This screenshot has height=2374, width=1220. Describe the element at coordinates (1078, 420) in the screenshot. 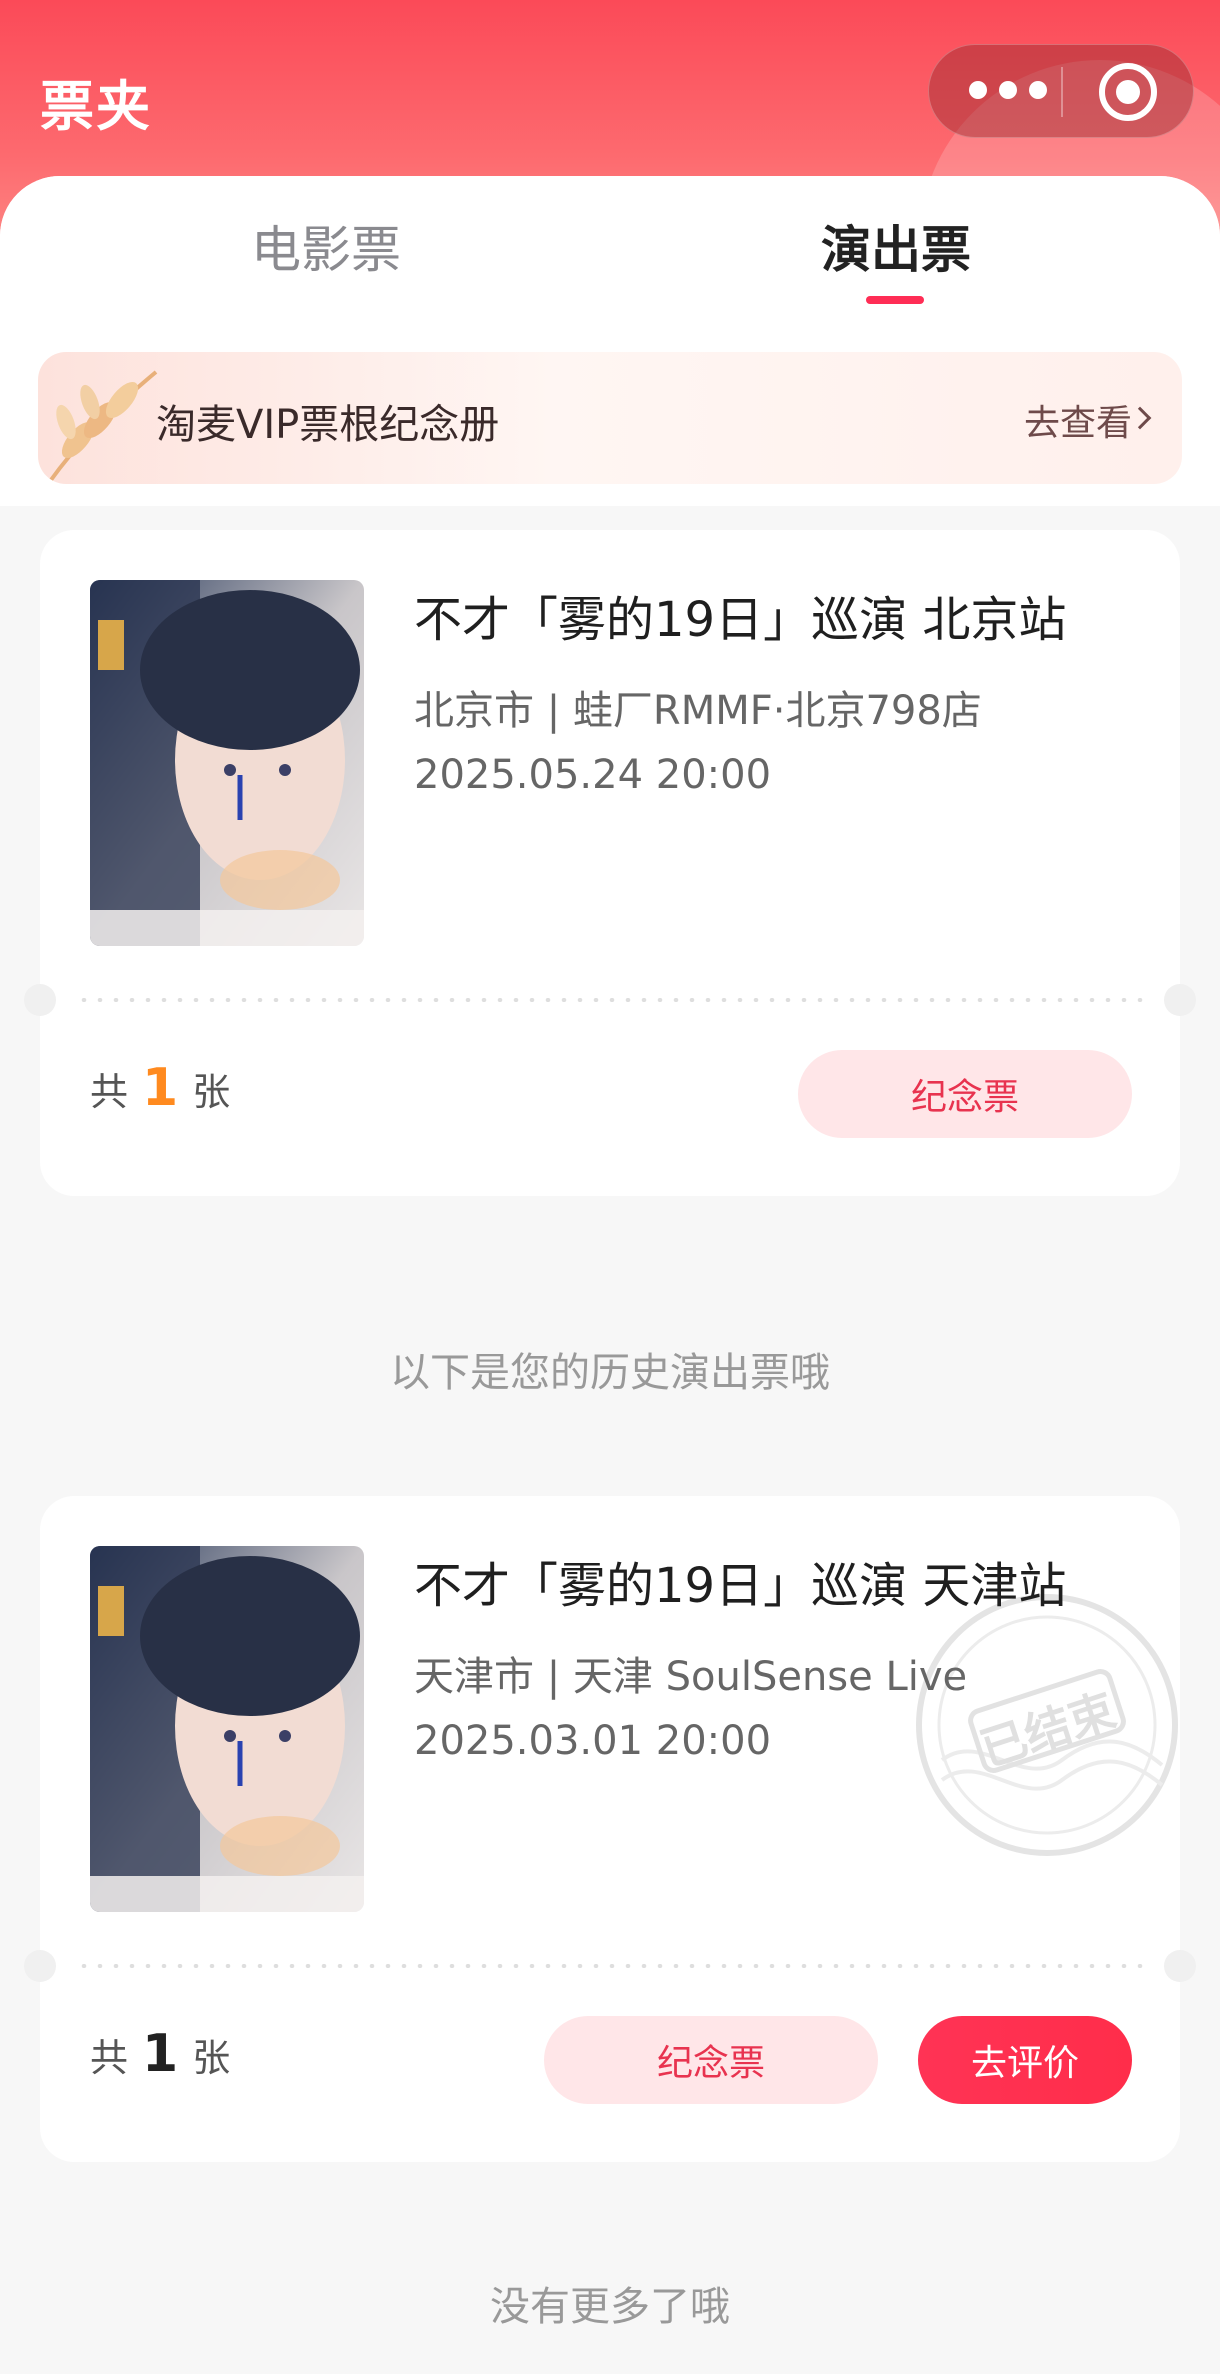

I see `vip-view-link: 去查看` at that location.